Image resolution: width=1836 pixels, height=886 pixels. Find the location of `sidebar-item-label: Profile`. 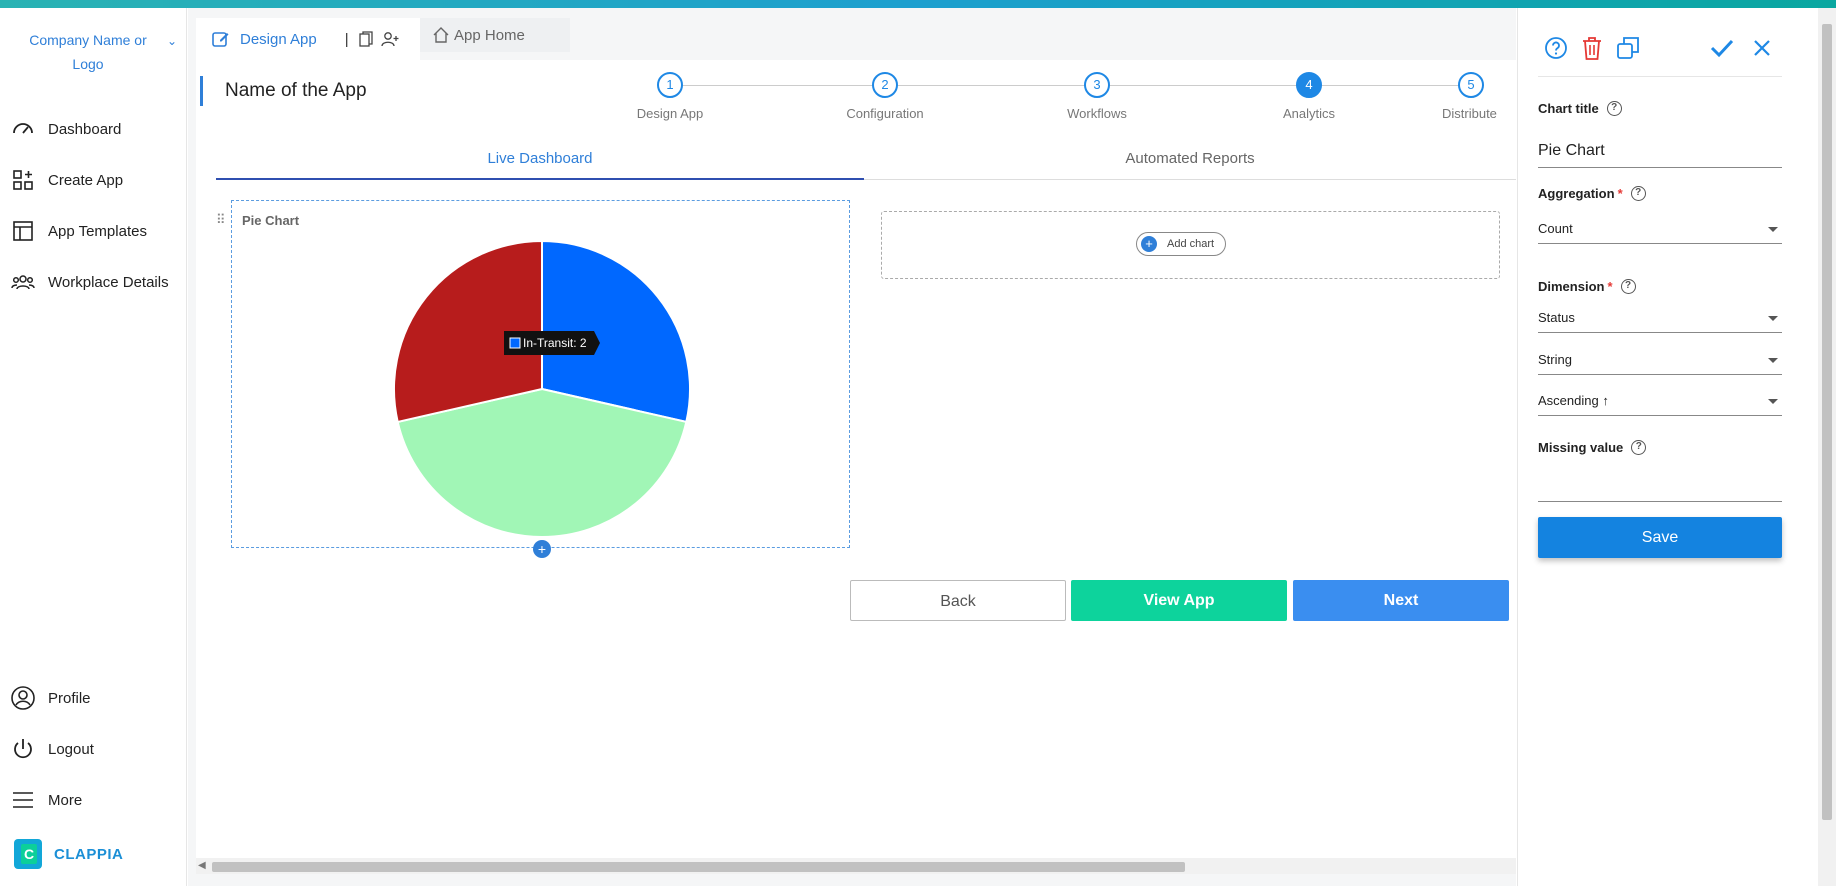

sidebar-item-label: Profile is located at coordinates (69, 698).